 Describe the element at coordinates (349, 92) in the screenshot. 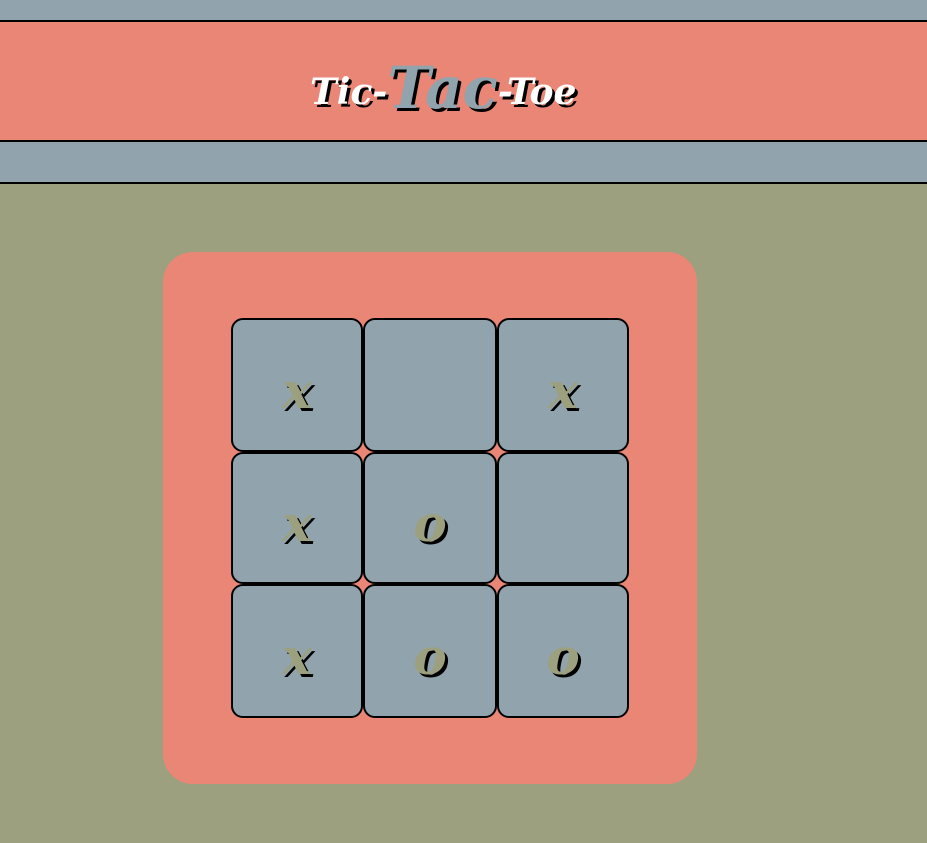

I see `title-tic: Tic-` at that location.